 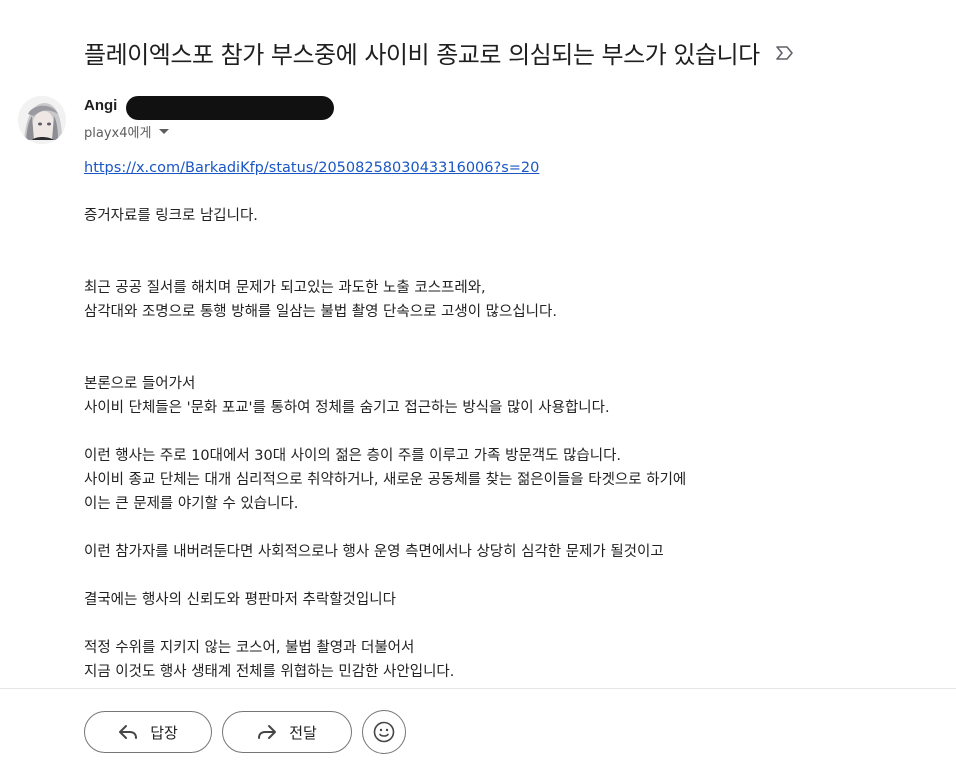 I want to click on body-line: 적정 수위를 지키지 않는 코스어, 불법 촬영과 더불어서, so click(x=249, y=648).